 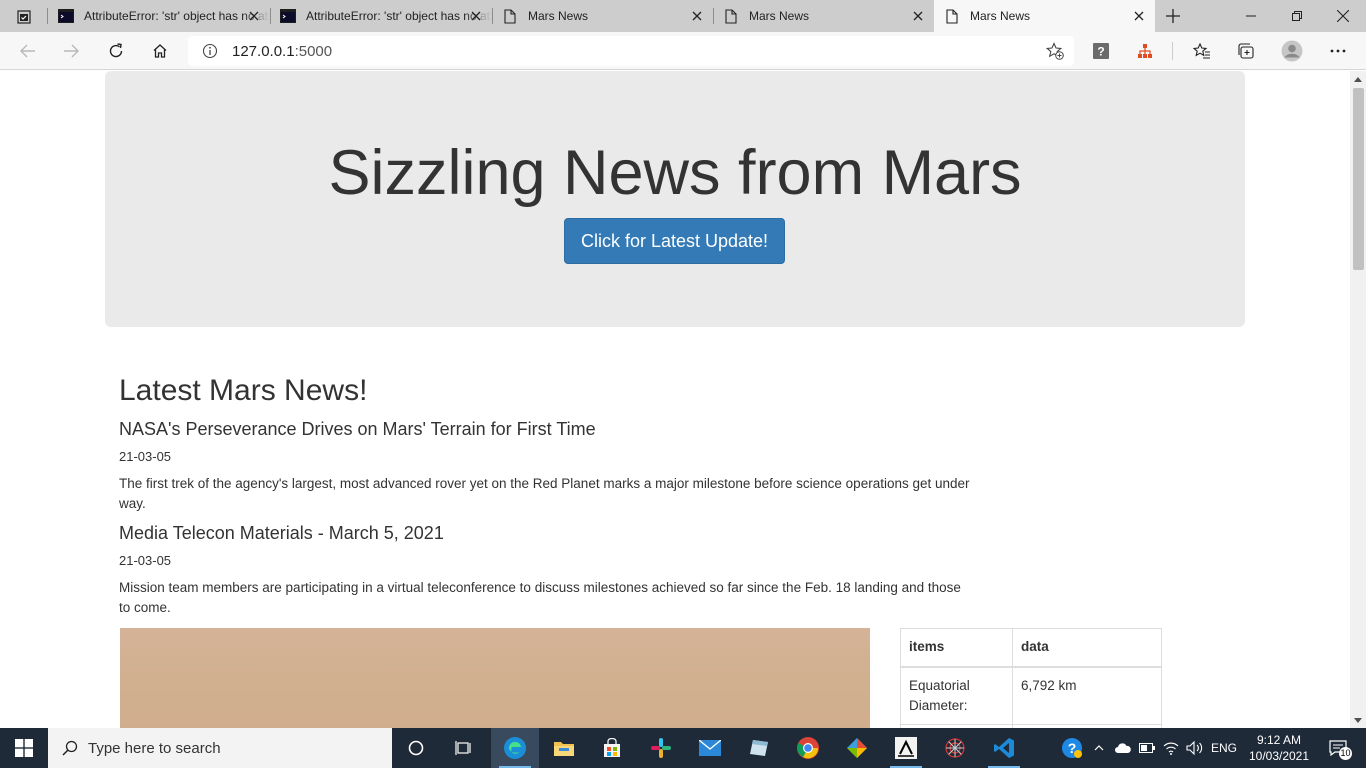 I want to click on profile-button, so click(x=1292, y=51).